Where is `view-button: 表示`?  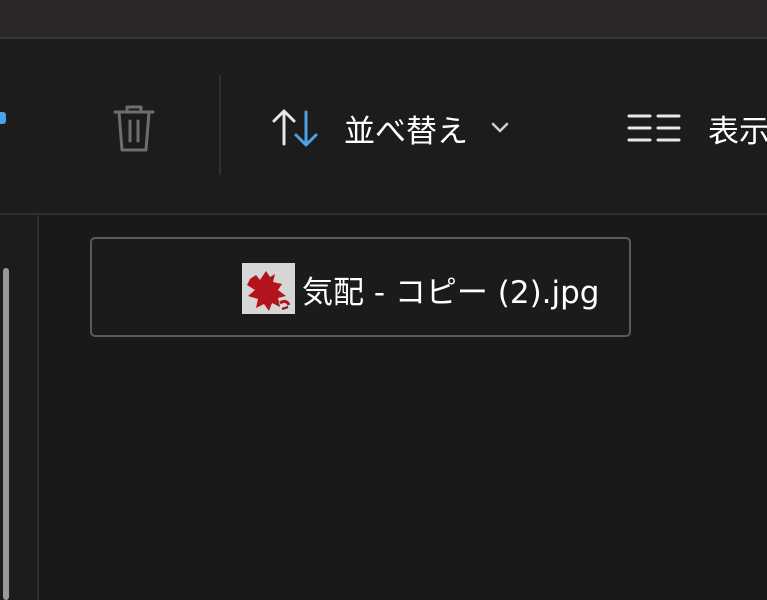 view-button: 表示 is located at coordinates (696, 128).